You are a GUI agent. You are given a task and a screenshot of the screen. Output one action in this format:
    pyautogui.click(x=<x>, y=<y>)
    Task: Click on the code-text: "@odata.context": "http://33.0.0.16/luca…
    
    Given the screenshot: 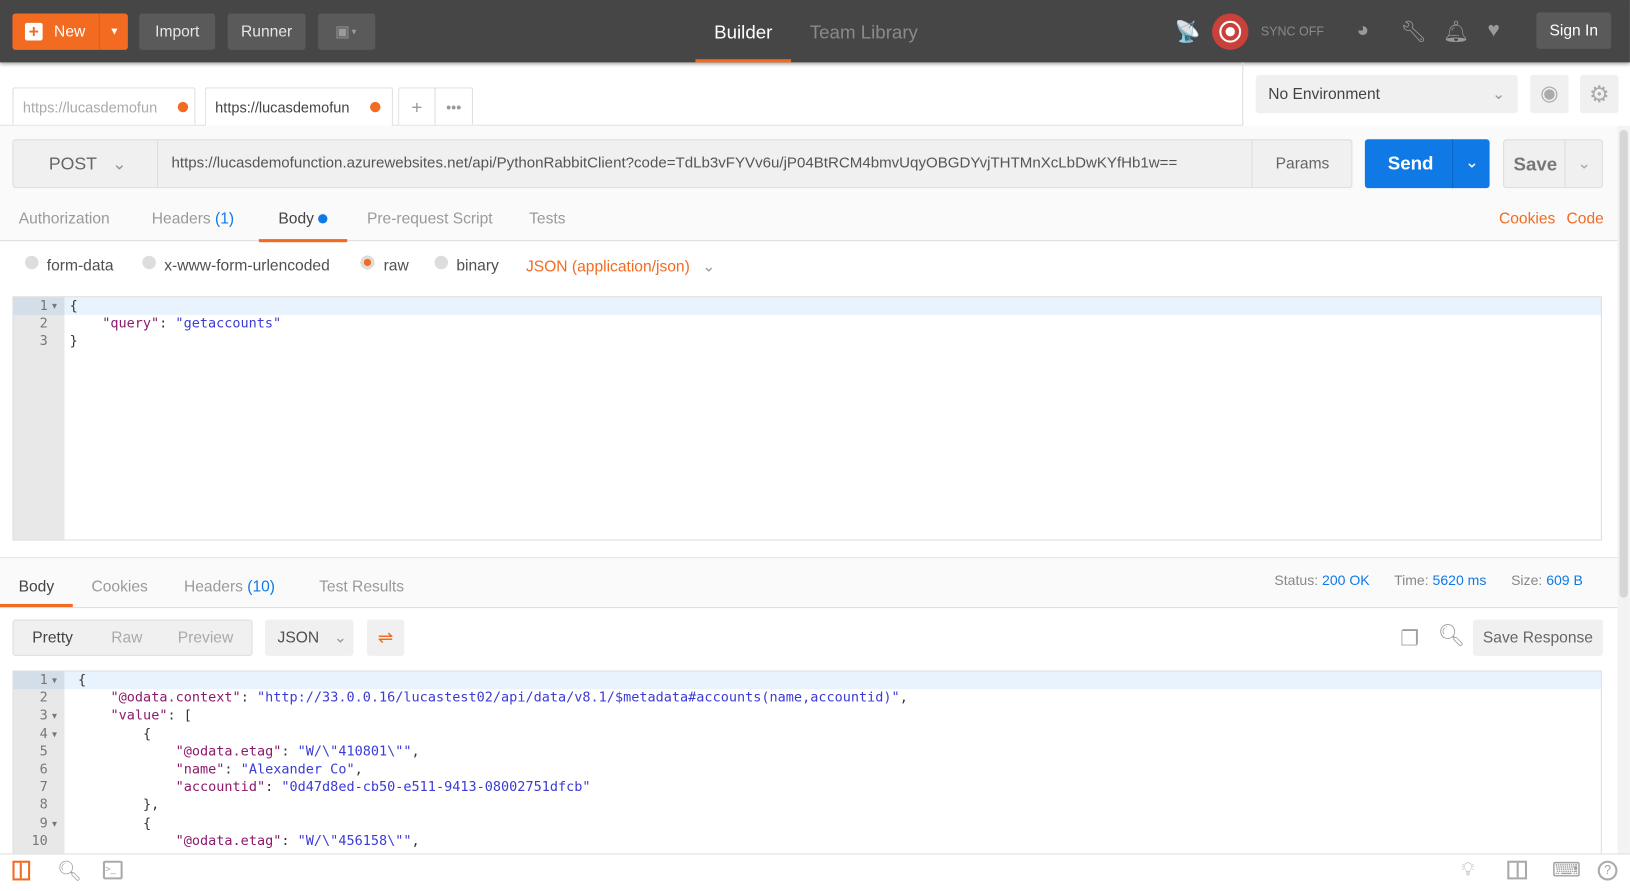 What is the action you would take?
    pyautogui.click(x=493, y=698)
    